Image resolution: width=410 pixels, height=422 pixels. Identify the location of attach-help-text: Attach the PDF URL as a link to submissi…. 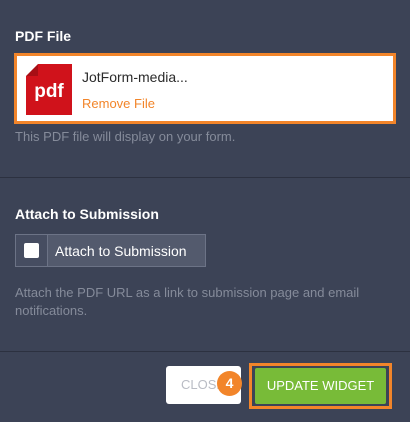
(187, 301).